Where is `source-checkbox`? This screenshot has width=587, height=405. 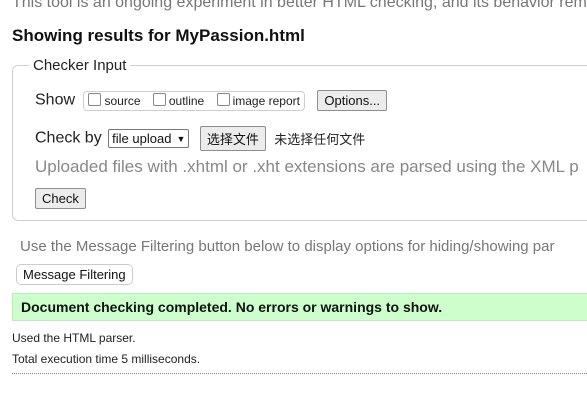 source-checkbox is located at coordinates (95, 99).